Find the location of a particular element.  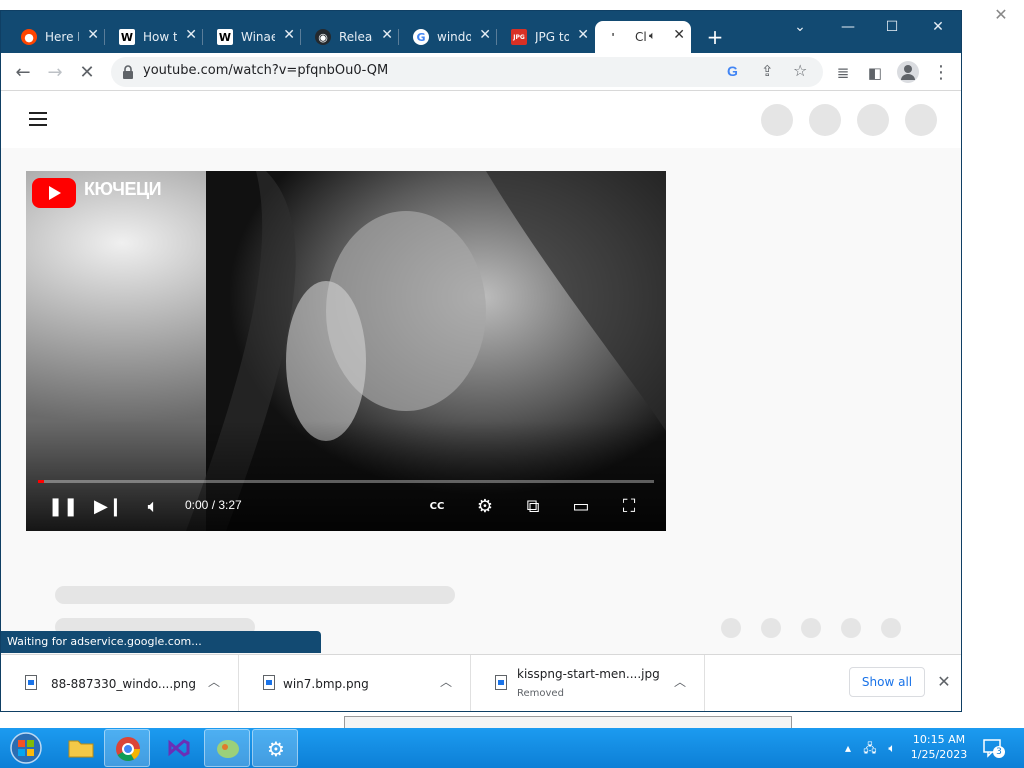

chrome-button is located at coordinates (127, 748).